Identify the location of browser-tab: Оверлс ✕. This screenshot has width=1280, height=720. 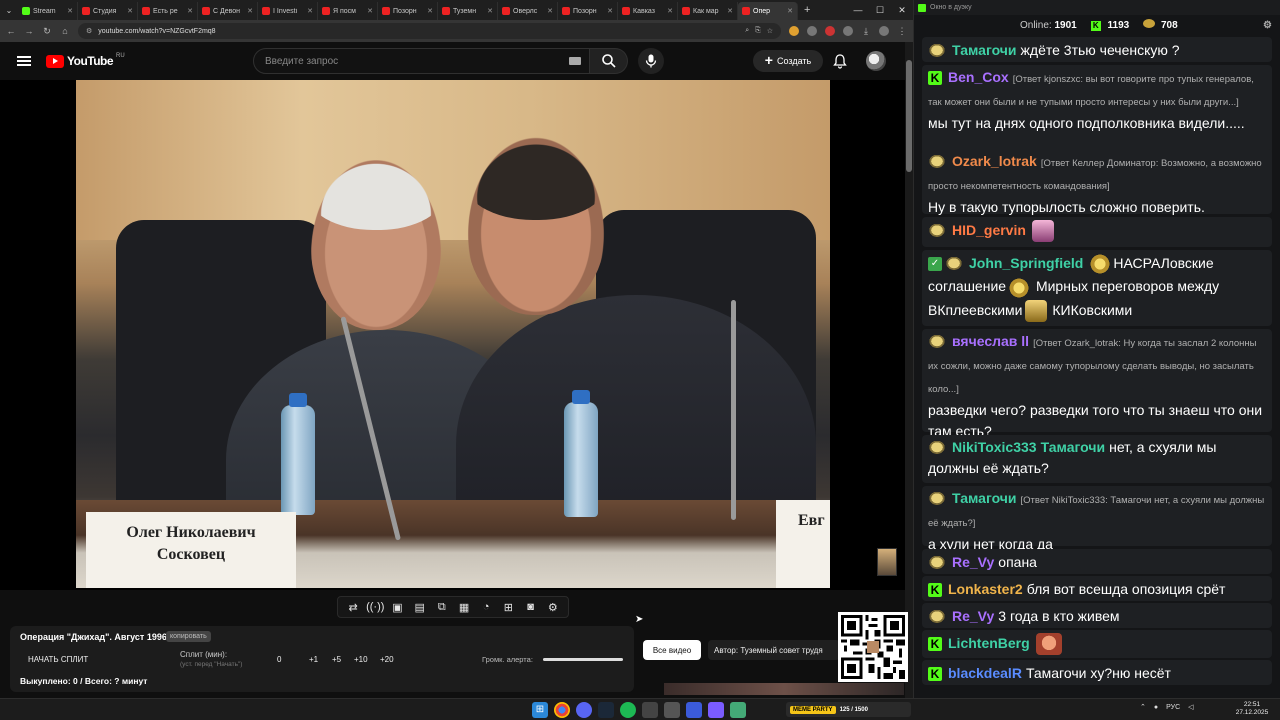
(528, 11).